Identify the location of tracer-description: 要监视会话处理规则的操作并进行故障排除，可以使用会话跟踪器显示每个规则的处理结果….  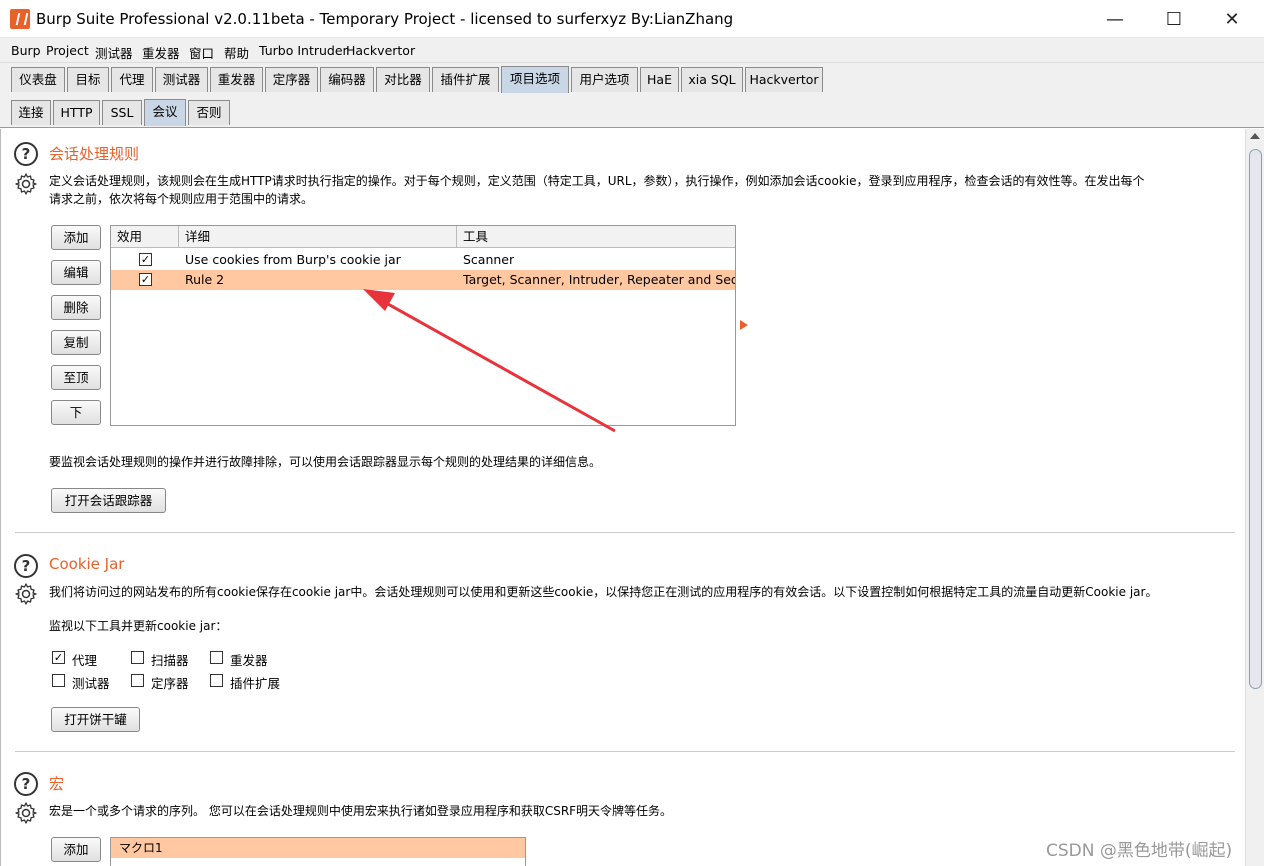
(325, 462).